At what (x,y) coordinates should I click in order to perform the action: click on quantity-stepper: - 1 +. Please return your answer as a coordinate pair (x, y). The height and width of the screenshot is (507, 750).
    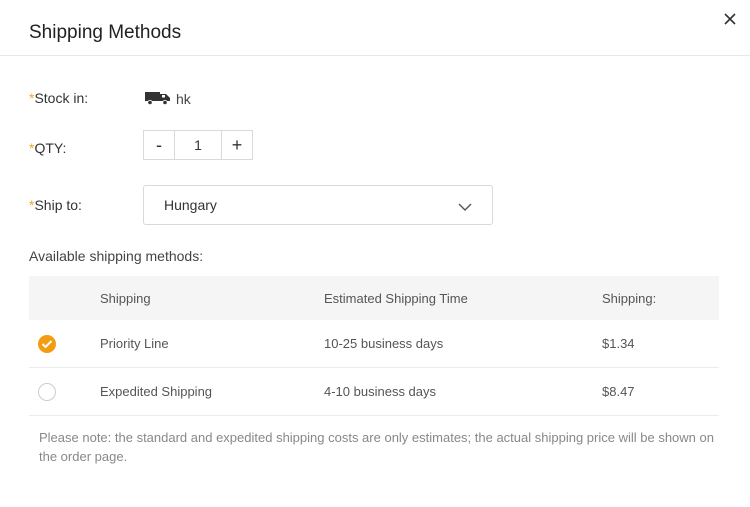
    Looking at the image, I should click on (198, 145).